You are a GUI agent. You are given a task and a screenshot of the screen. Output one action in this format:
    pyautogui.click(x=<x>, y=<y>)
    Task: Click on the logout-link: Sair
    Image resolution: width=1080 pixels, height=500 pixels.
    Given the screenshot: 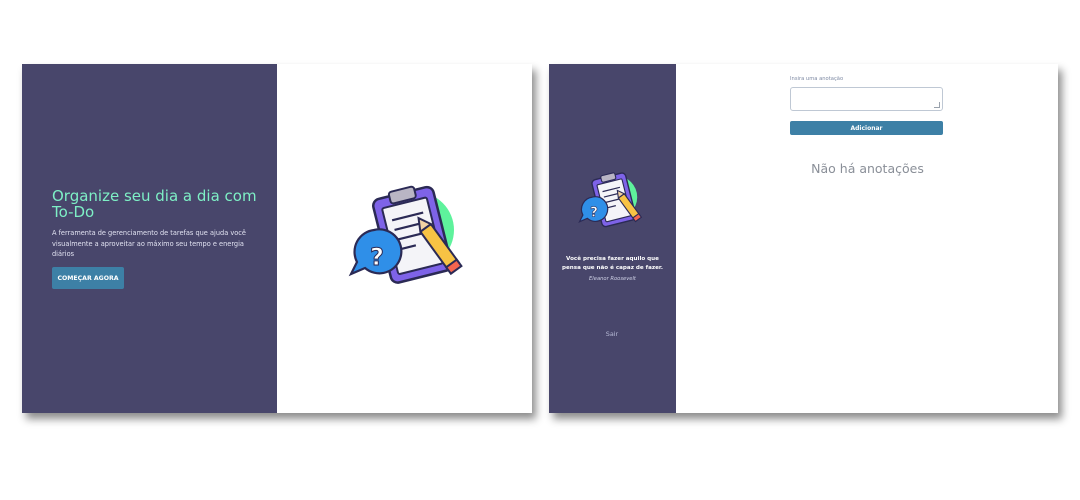 What is the action you would take?
    pyautogui.click(x=612, y=334)
    